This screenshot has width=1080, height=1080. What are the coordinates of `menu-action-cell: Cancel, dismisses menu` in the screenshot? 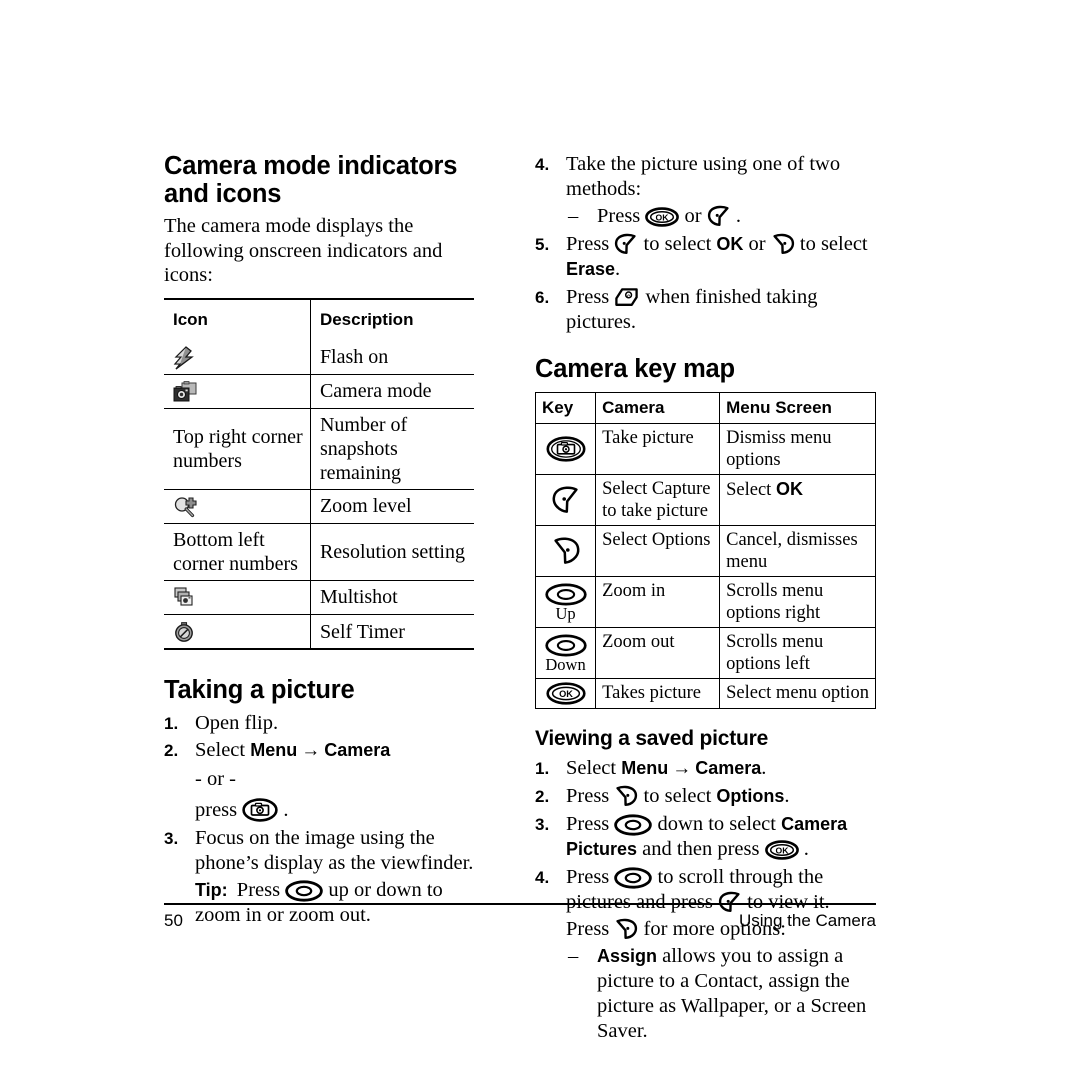 It's located at (797, 551).